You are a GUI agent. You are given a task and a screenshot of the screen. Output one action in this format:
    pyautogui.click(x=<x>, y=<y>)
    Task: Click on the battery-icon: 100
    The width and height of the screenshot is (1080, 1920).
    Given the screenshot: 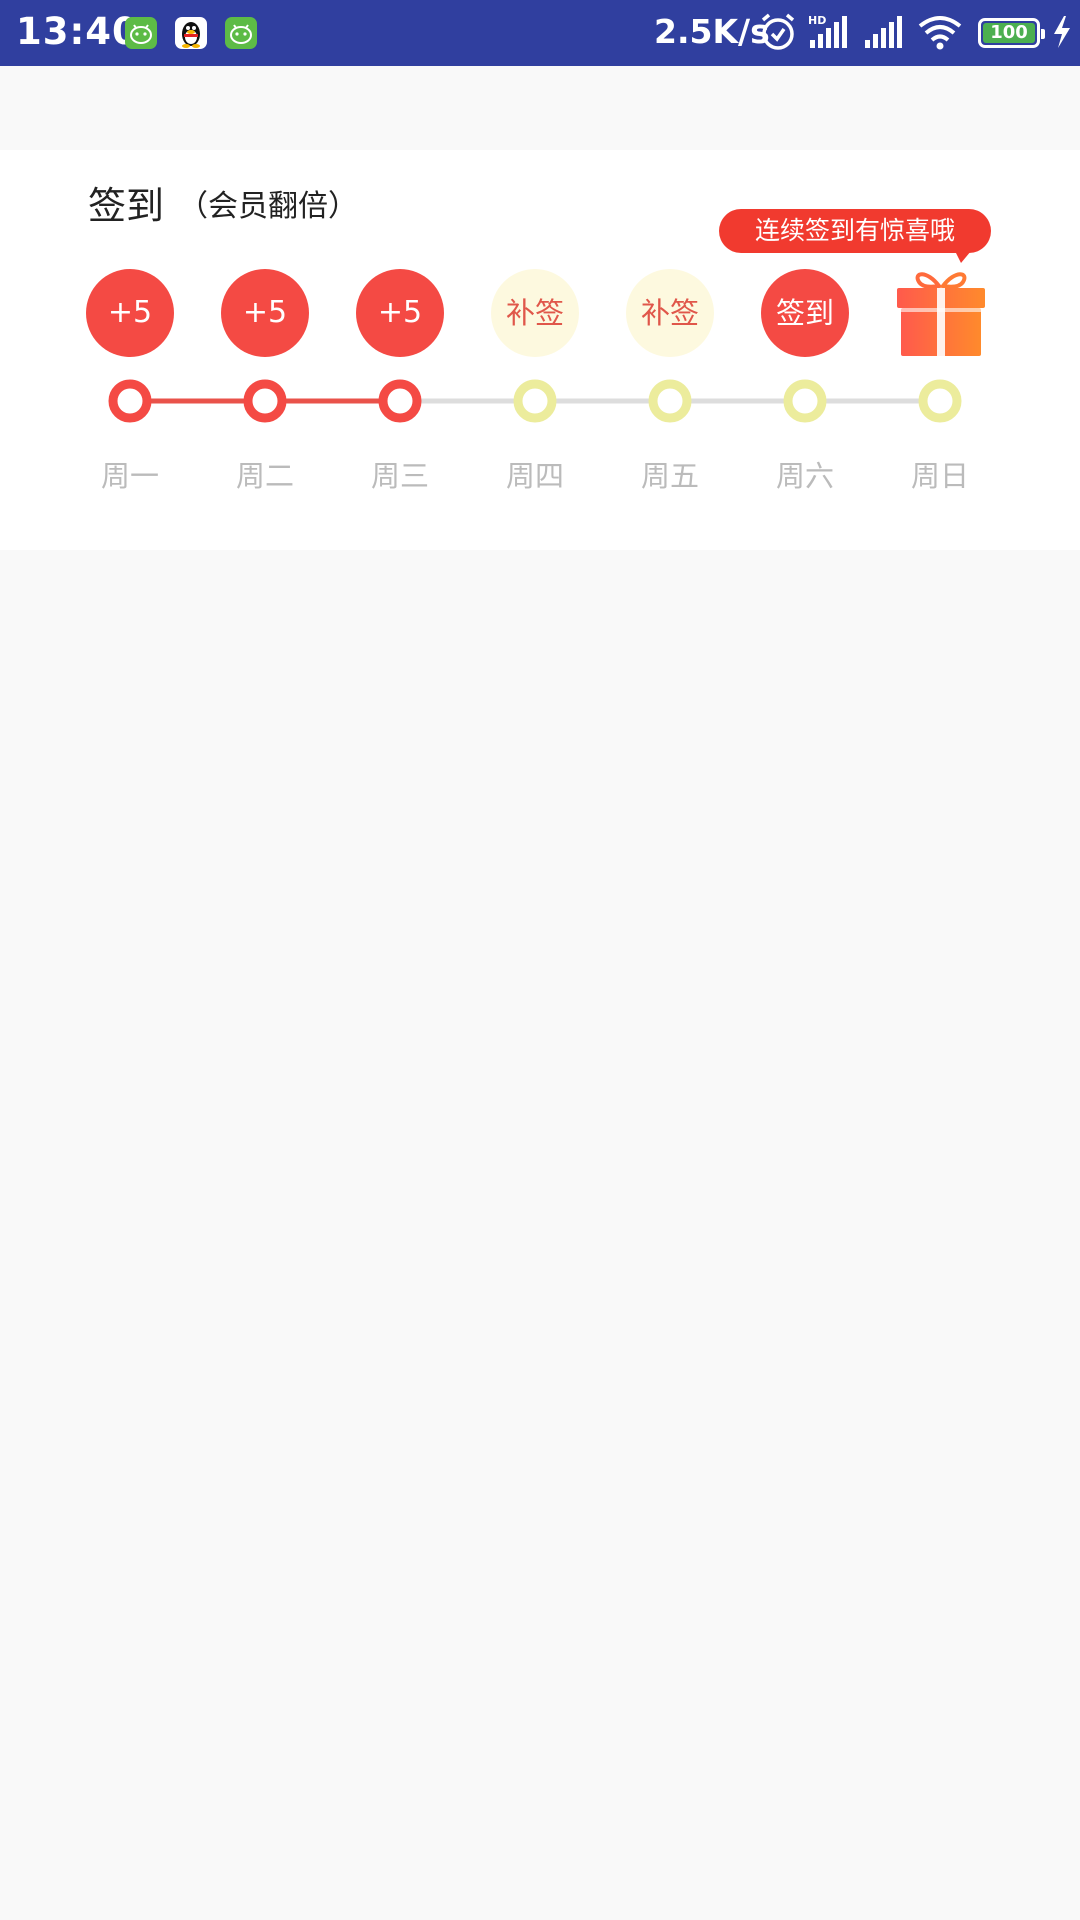 What is the action you would take?
    pyautogui.click(x=1011, y=33)
    